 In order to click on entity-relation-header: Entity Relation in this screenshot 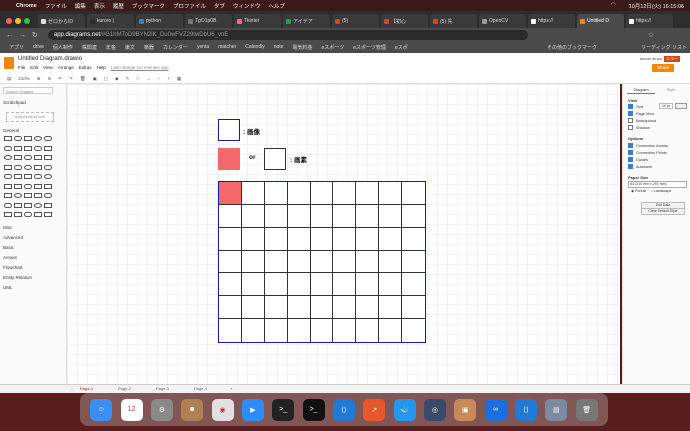, I will do `click(17, 277)`.